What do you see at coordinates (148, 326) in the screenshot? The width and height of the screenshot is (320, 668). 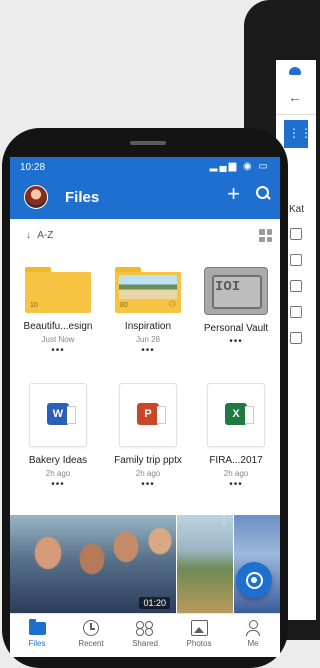 I see `file-name: Inspiration` at bounding box center [148, 326].